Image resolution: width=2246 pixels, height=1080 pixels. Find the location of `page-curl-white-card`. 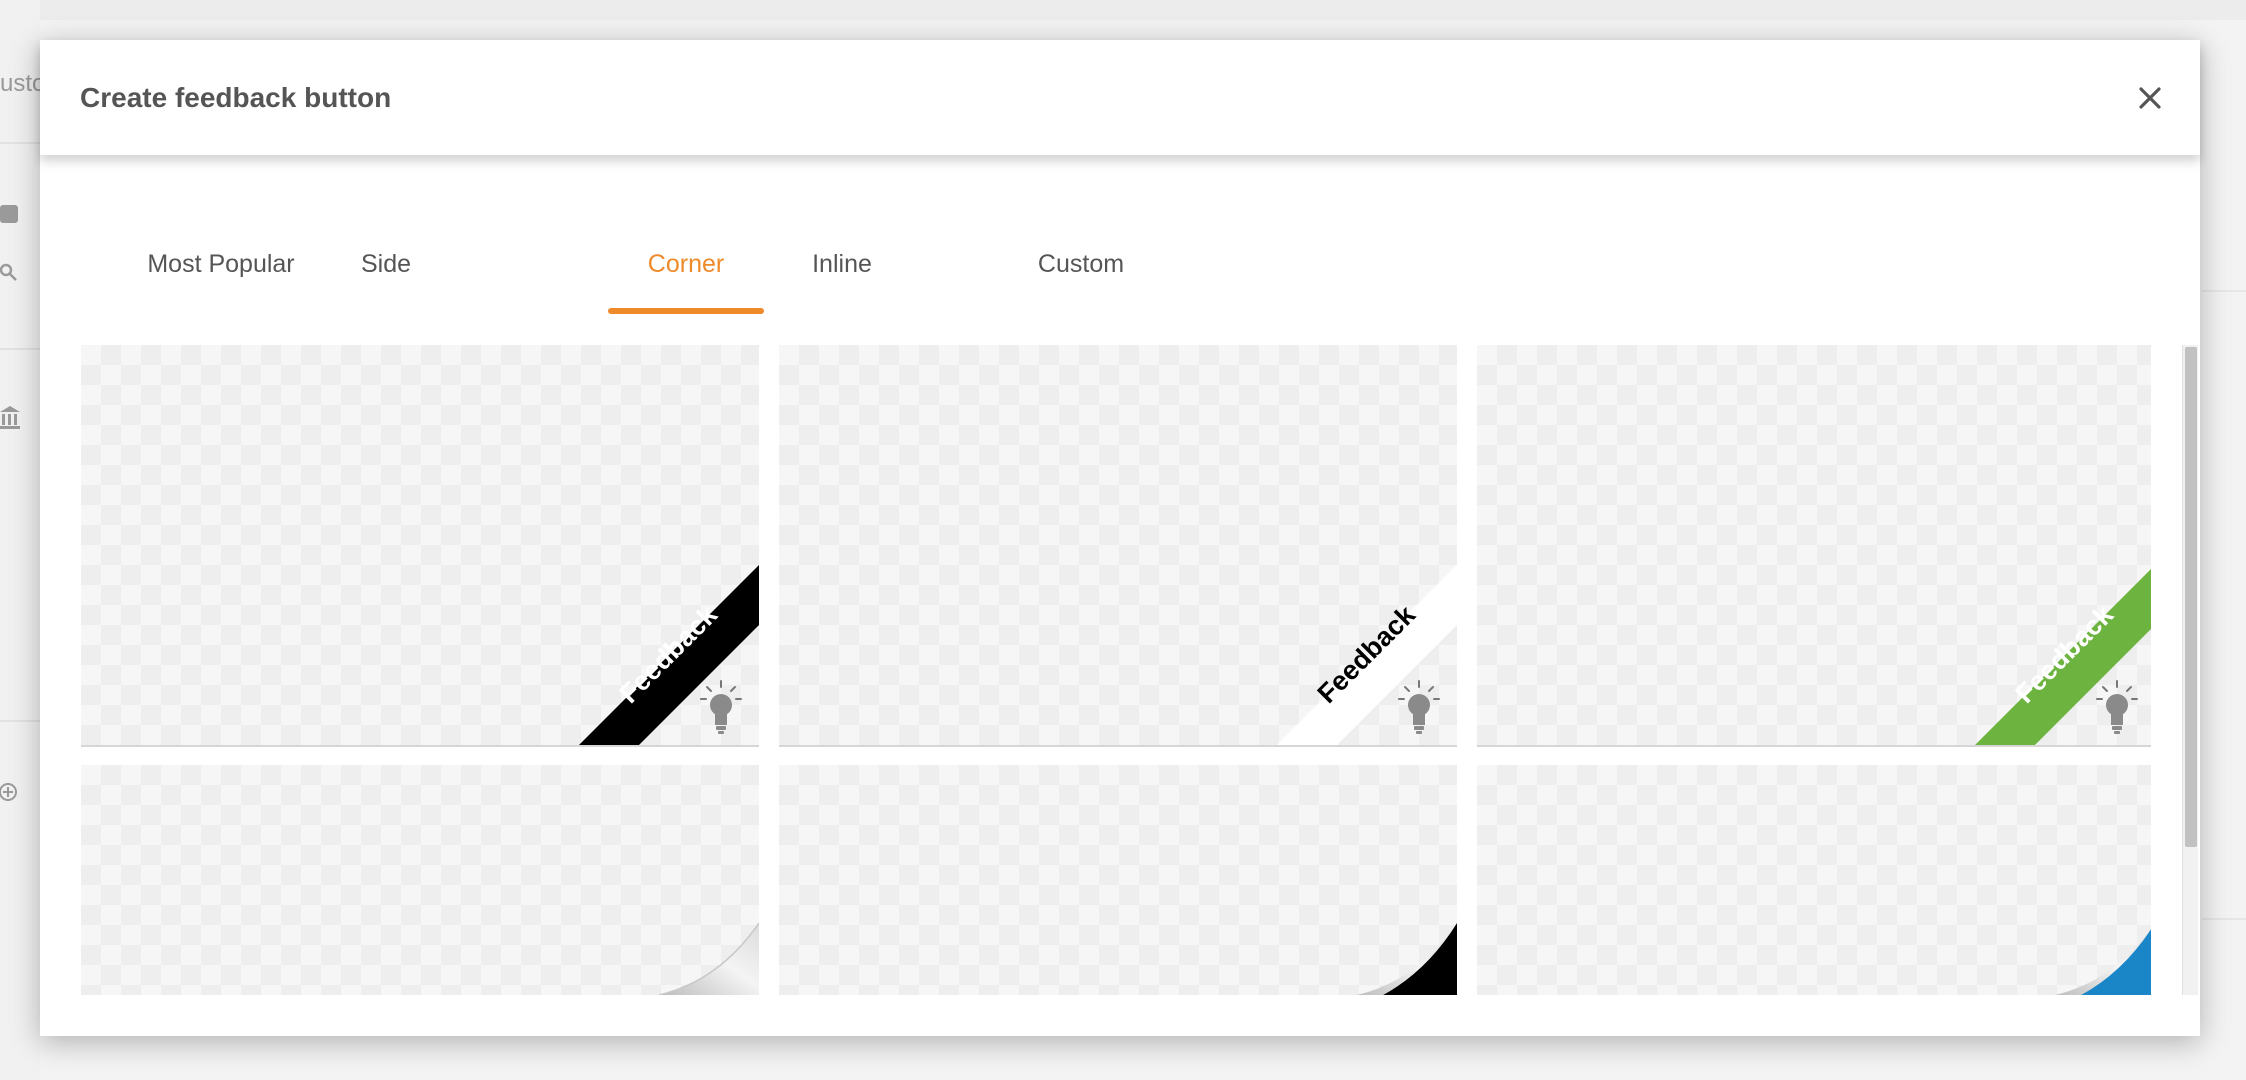

page-curl-white-card is located at coordinates (420, 880).